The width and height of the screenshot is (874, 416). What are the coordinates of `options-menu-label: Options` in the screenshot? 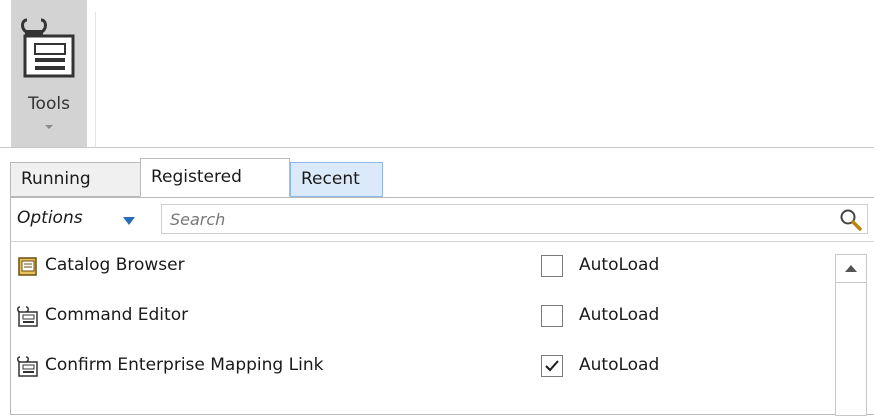 It's located at (50, 218).